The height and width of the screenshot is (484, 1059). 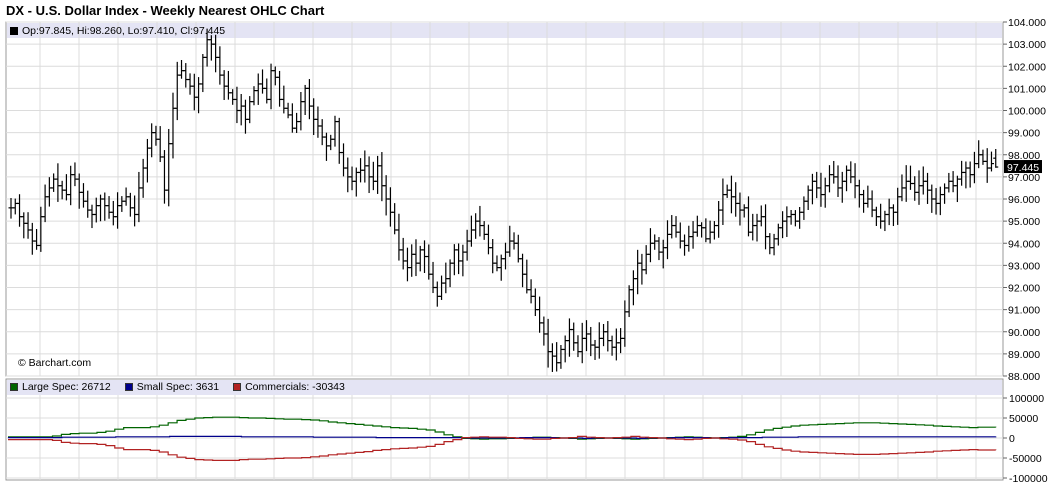 I want to click on price-tick-label: 95.000, so click(x=1024, y=222).